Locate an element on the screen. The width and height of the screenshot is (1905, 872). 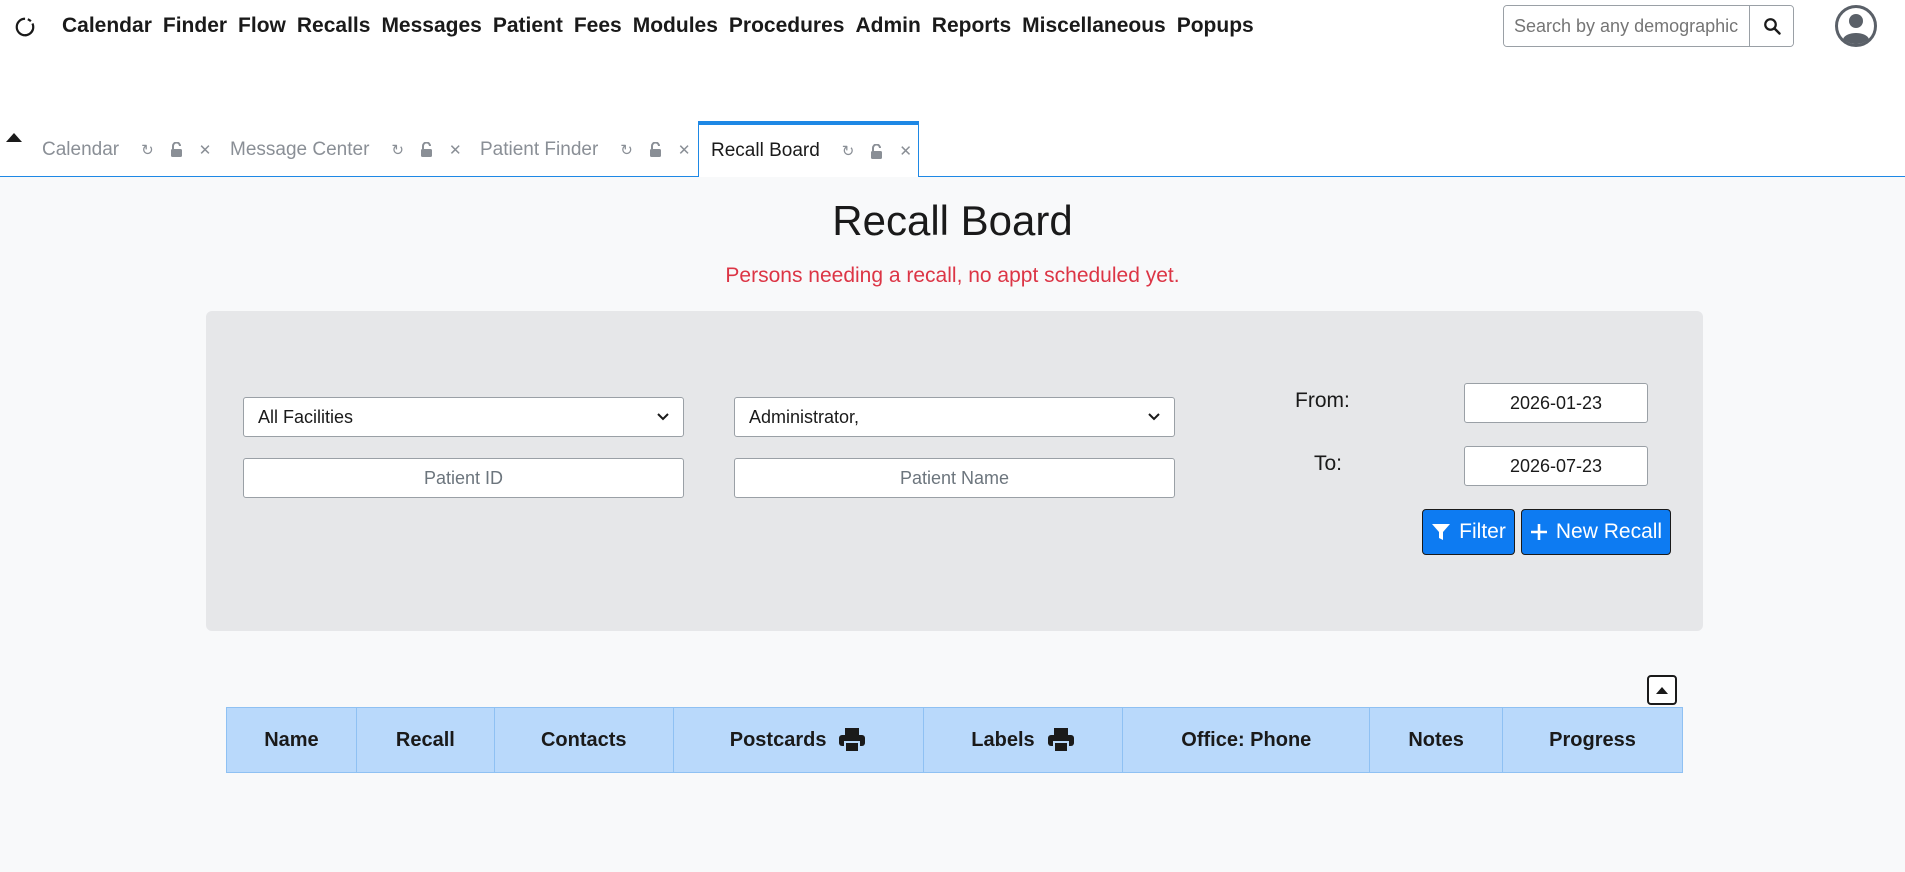
tab-message-center: Message Center ↻ ✕ is located at coordinates (340, 149).